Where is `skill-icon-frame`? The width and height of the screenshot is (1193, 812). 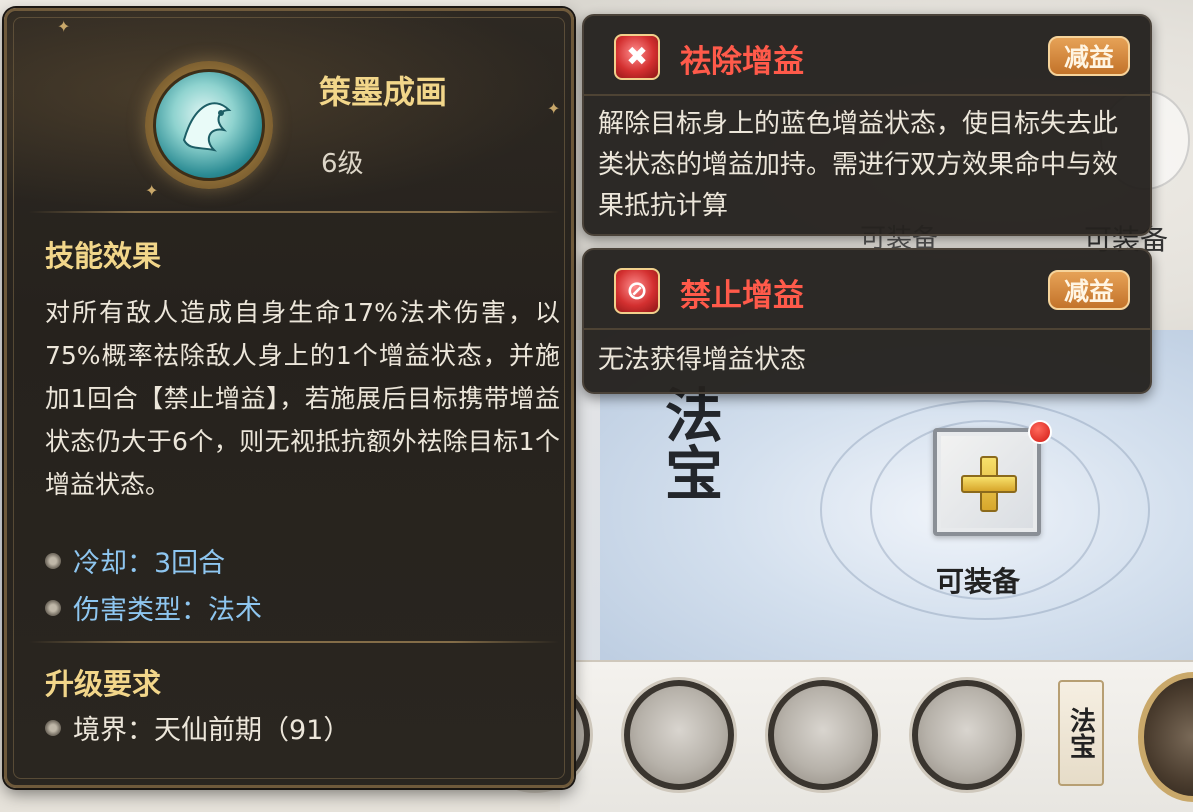
skill-icon-frame is located at coordinates (209, 125).